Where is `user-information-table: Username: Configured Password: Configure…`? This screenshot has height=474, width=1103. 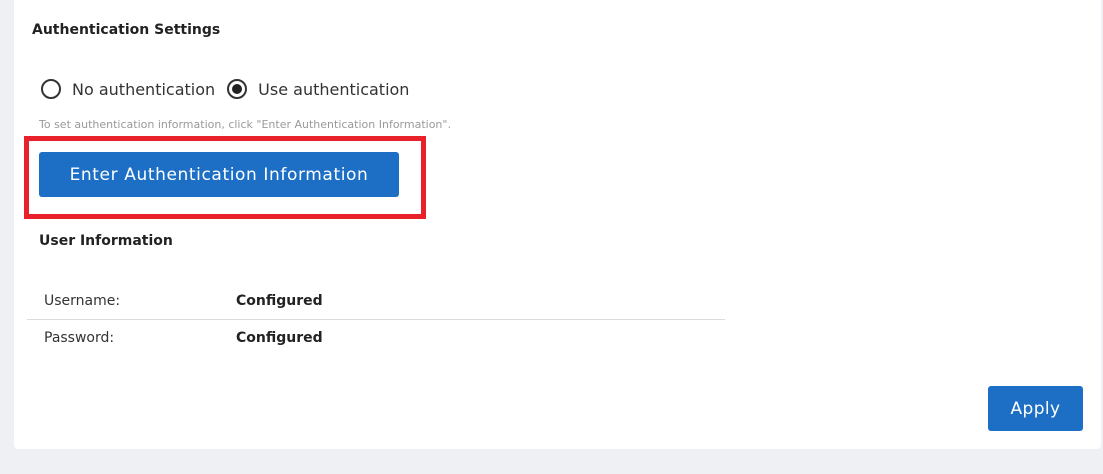
user-information-table: Username: Configured Password: Configure… is located at coordinates (376, 319).